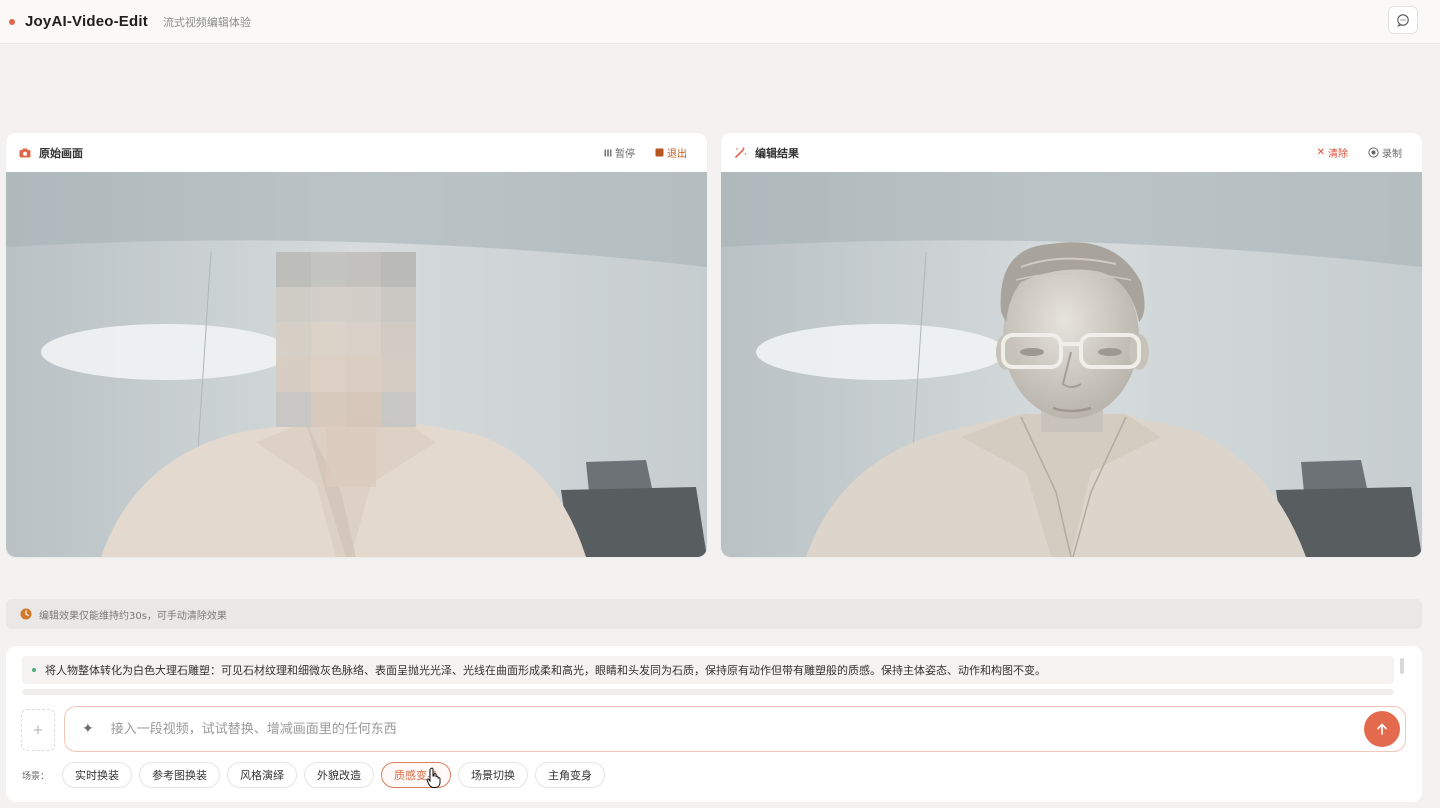  I want to click on clock-icon, so click(26, 614).